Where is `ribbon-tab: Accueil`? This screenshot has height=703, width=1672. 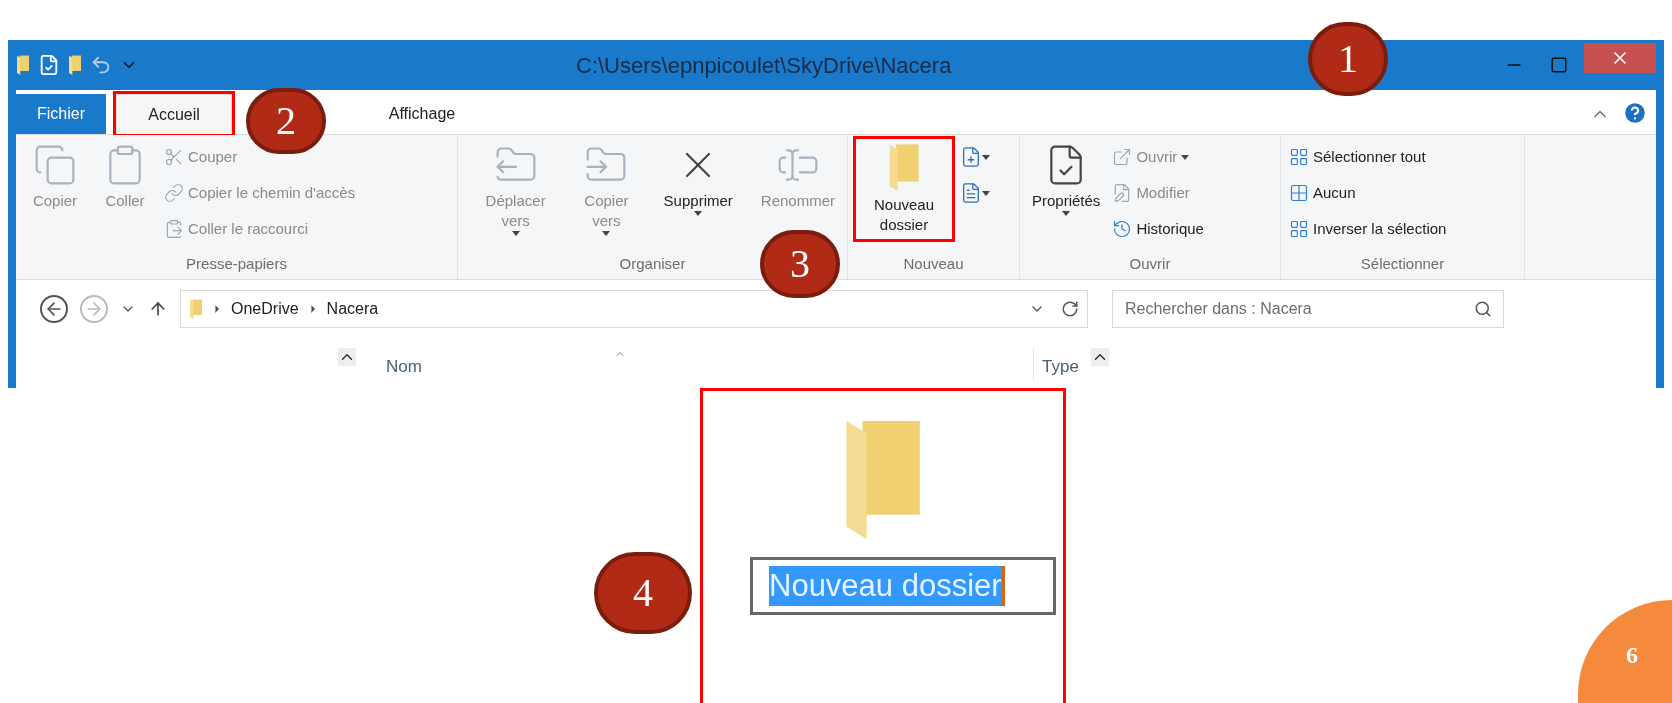
ribbon-tab: Accueil is located at coordinates (174, 114).